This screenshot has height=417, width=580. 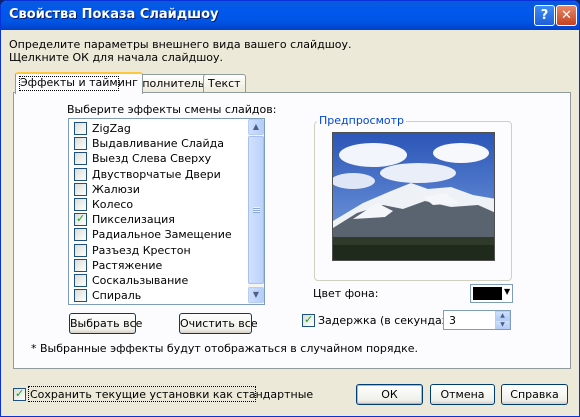 I want to click on scroll-thumb, so click(x=256, y=210).